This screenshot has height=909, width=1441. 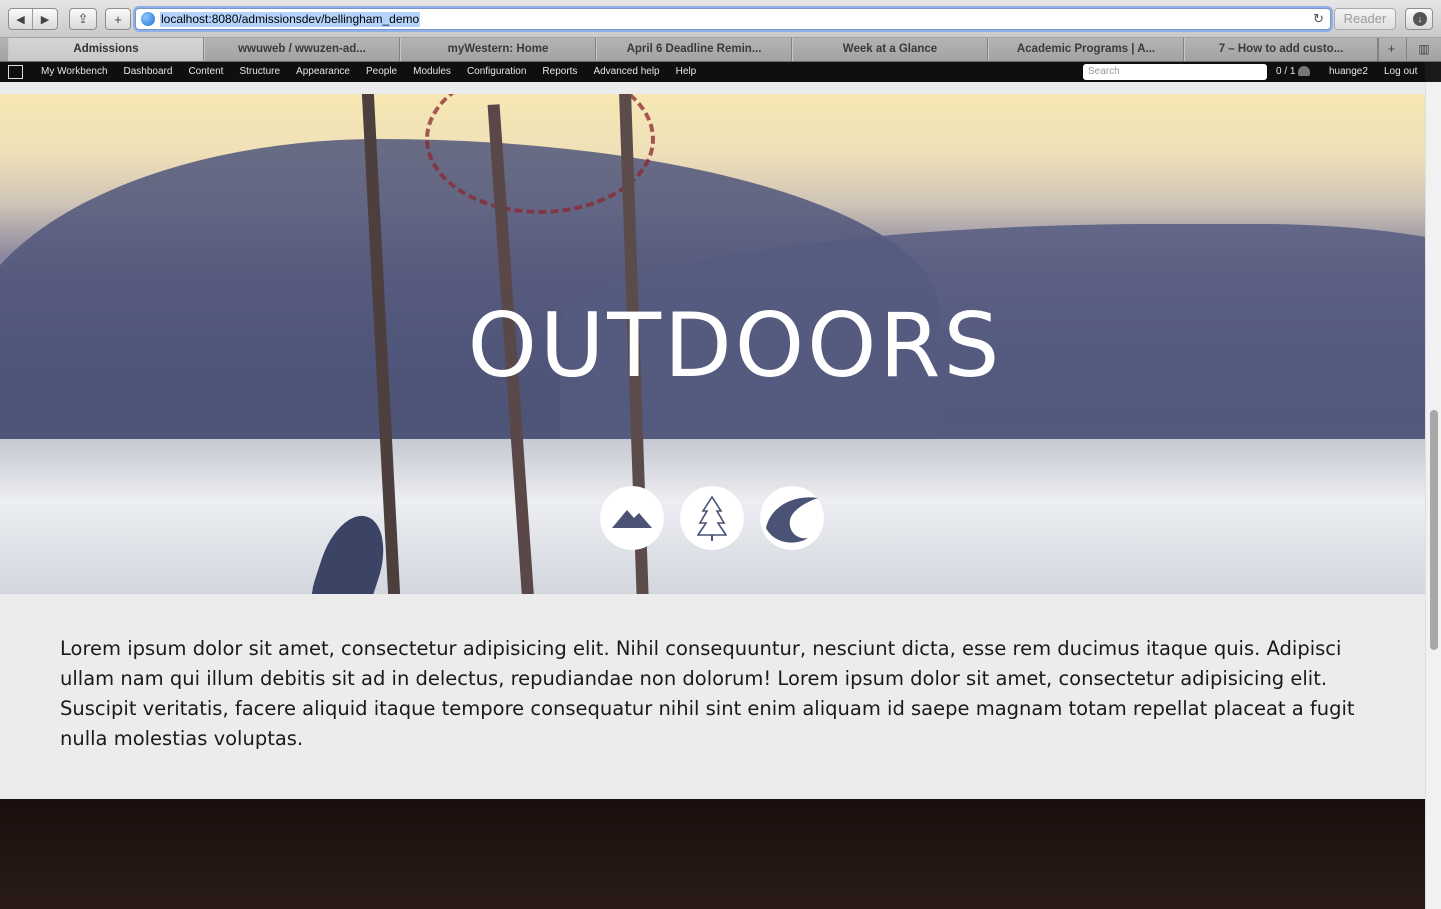 What do you see at coordinates (45, 19) in the screenshot?
I see `forward-button: ▶` at bounding box center [45, 19].